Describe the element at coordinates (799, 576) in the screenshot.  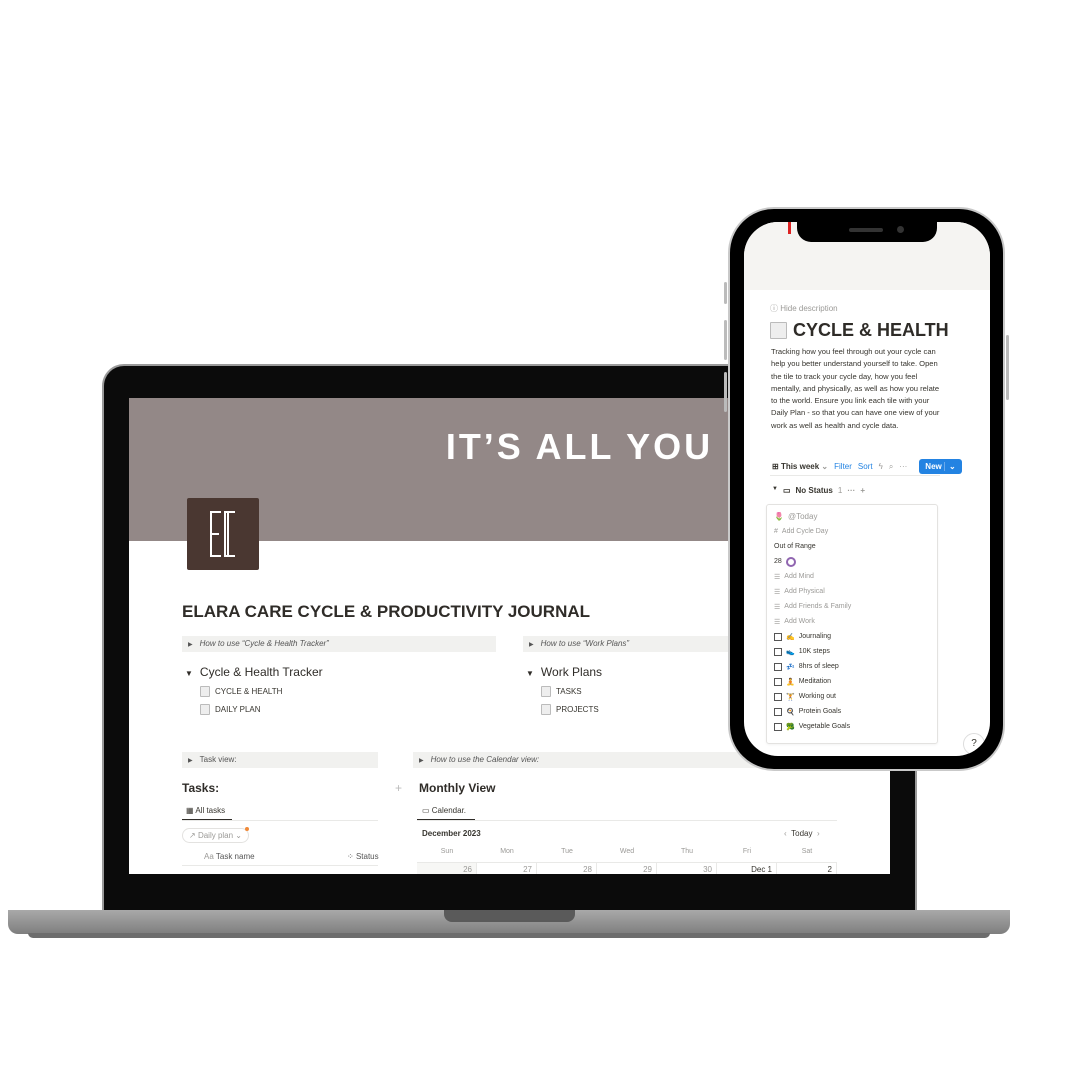
I see `property-text: Add Mind` at that location.